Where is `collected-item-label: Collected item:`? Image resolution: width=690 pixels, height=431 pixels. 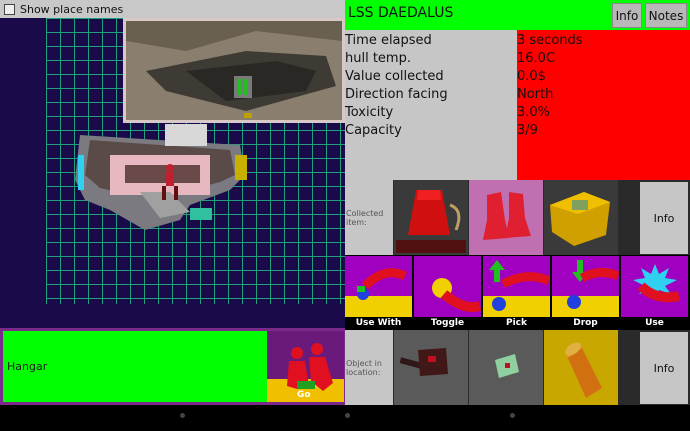 collected-item-label: Collected item: is located at coordinates (369, 217).